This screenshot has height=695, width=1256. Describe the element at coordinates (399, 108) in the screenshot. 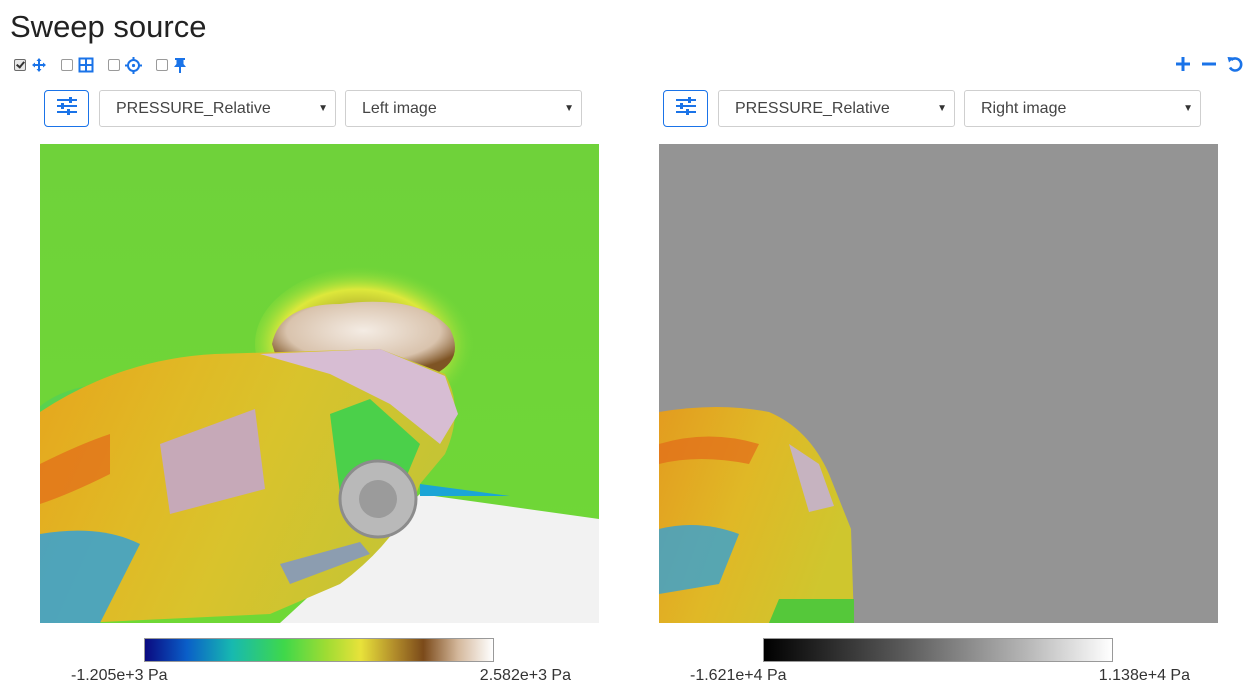

I see `left-image-select-value: Left image` at that location.